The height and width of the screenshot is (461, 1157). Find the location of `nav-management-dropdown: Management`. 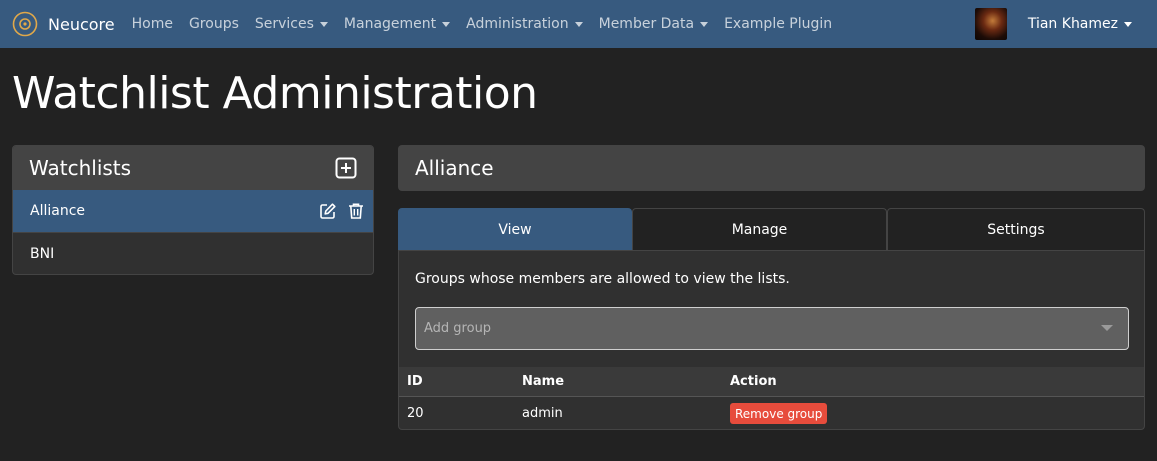

nav-management-dropdown: Management is located at coordinates (397, 24).